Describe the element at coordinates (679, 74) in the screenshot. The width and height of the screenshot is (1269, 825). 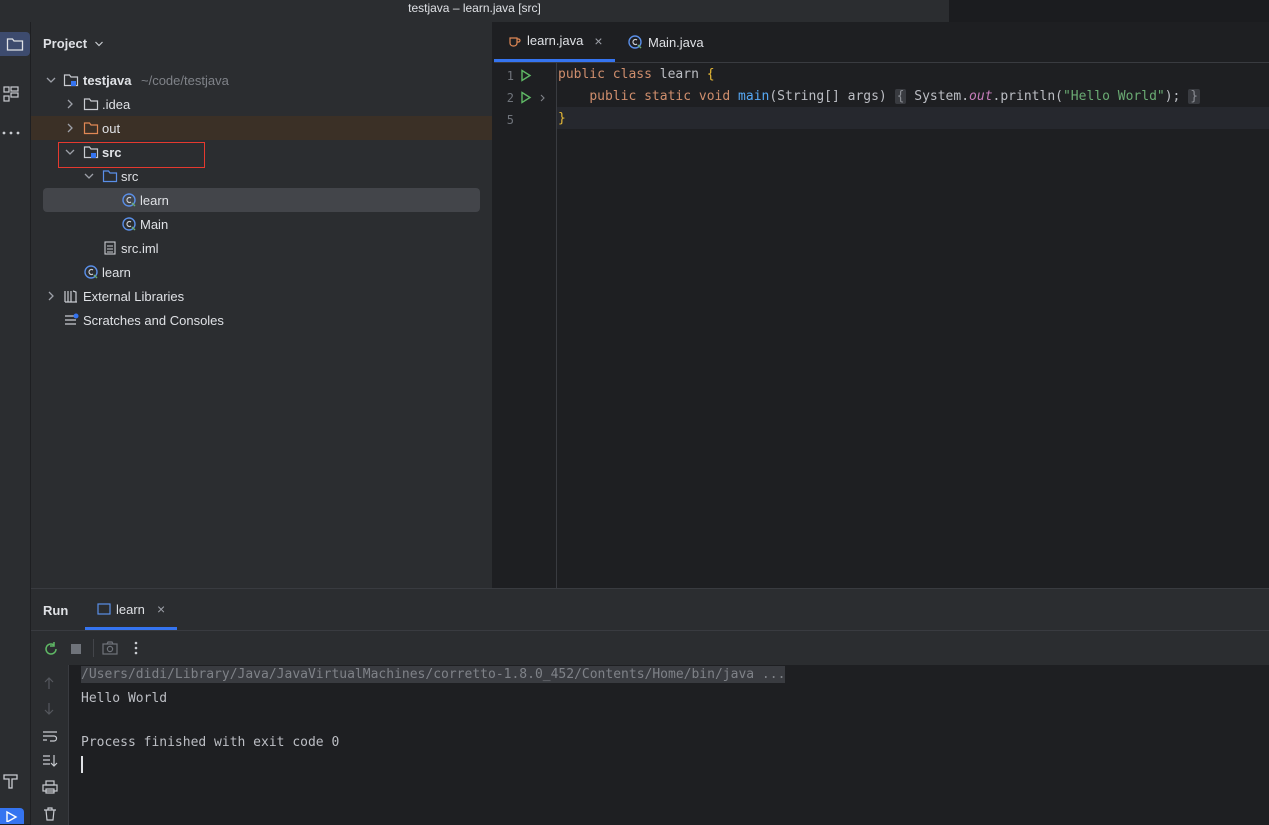
I see `code-identifier: learn` at that location.